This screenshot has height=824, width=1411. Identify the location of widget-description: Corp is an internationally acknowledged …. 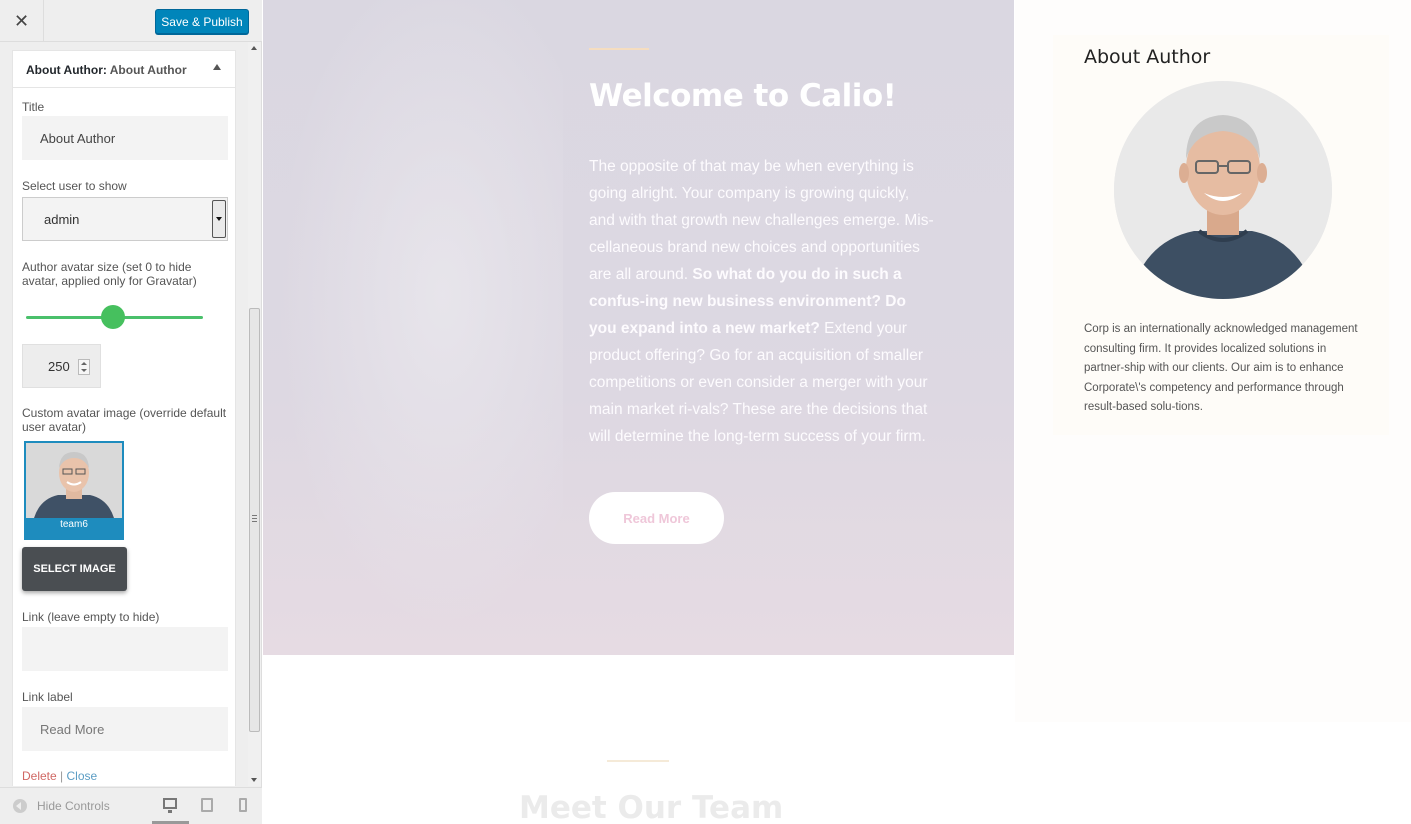
(1221, 368).